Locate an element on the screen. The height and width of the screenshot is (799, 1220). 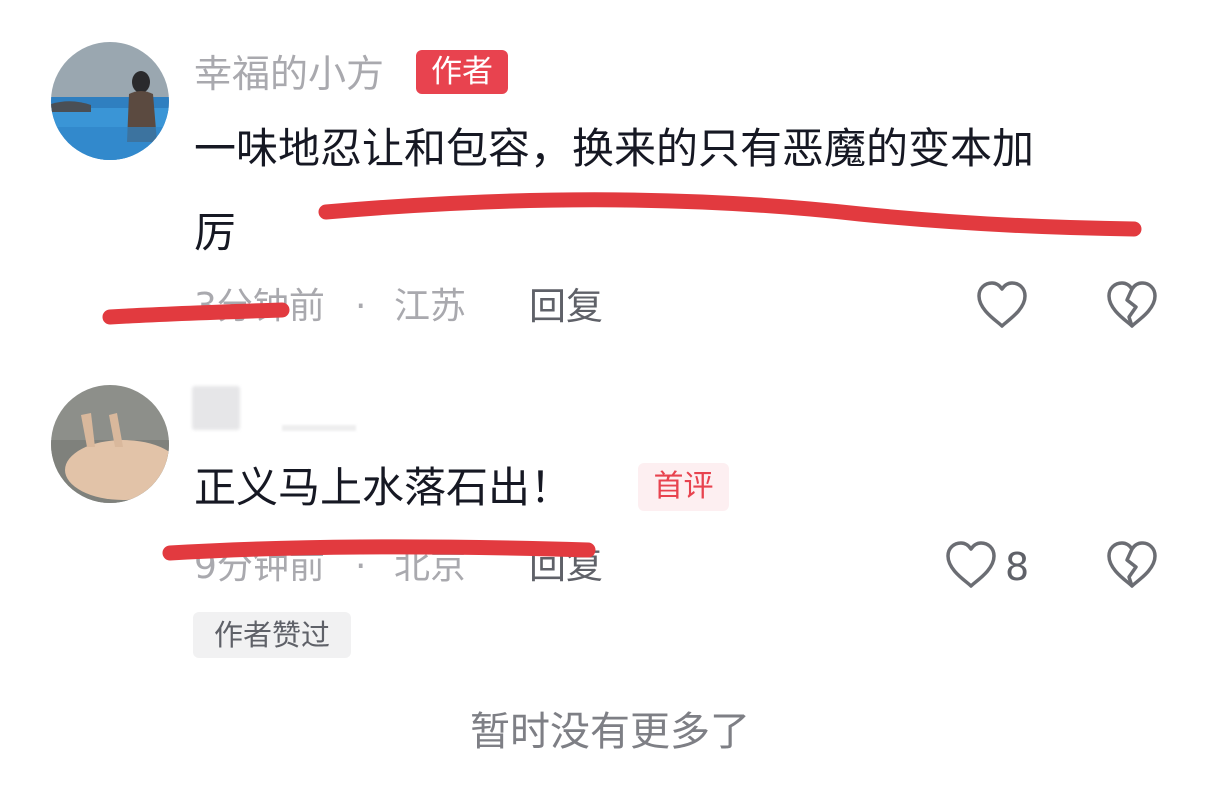
first-comment-badge: 首评 is located at coordinates (683, 487).